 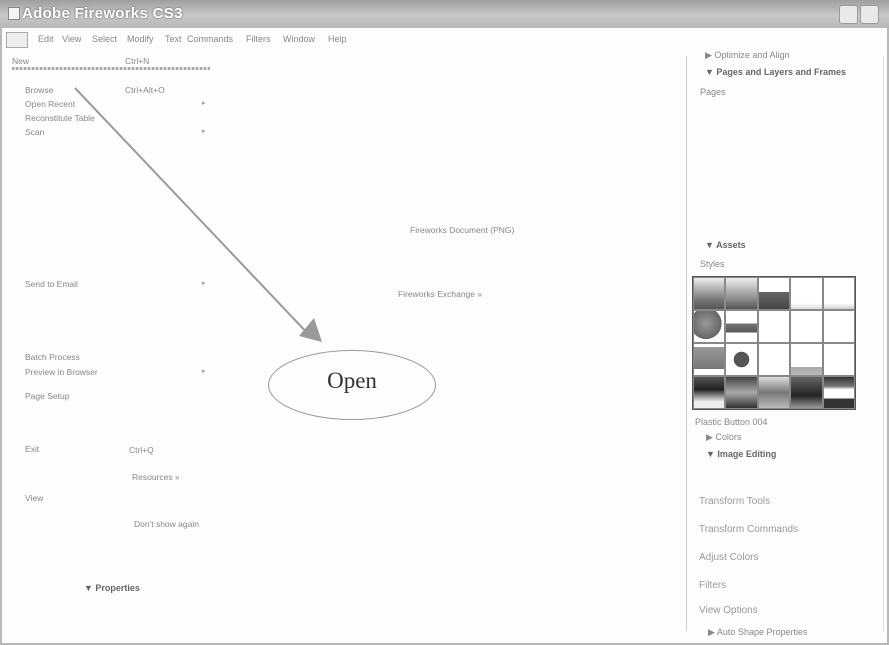 What do you see at coordinates (747, 55) in the screenshot?
I see `optimize-align-panel: ▶ Optimize and Align` at bounding box center [747, 55].